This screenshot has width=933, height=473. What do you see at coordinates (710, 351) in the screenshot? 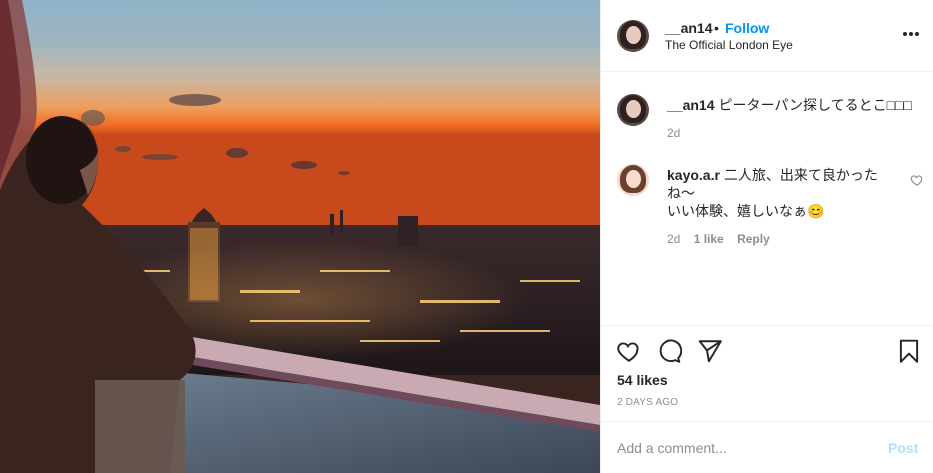
I see `paper-plane-icon` at bounding box center [710, 351].